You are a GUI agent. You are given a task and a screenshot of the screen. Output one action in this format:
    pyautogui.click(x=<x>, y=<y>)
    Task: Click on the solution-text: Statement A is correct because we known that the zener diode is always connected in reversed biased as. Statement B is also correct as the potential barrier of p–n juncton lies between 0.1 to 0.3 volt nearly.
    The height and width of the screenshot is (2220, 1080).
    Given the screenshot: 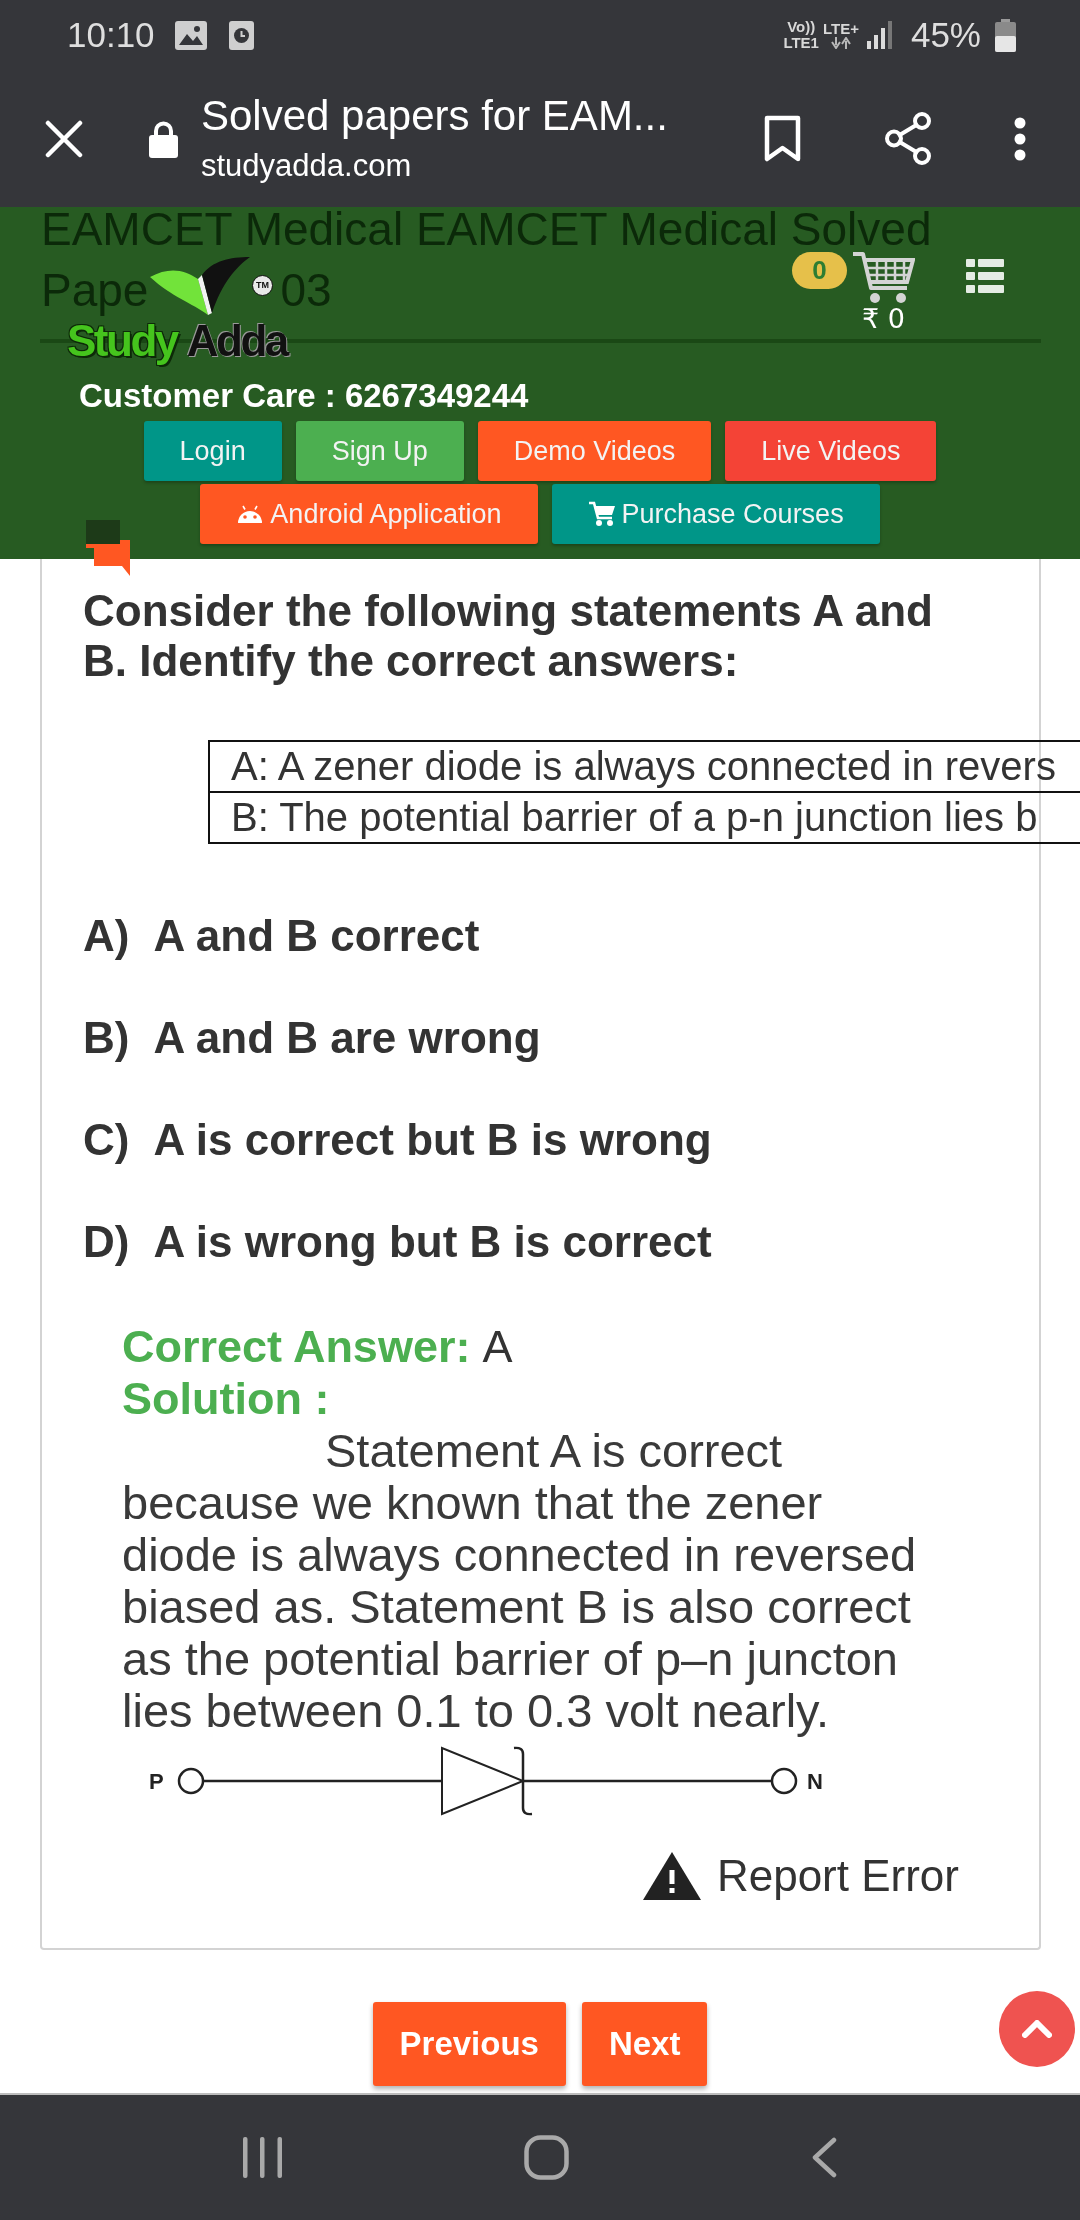 What is the action you would take?
    pyautogui.click(x=520, y=1581)
    